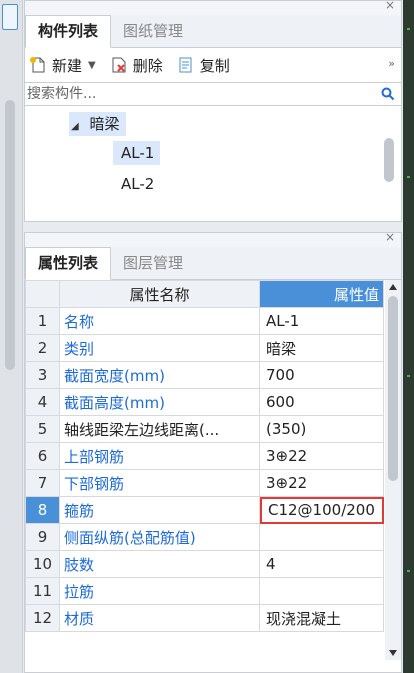  What do you see at coordinates (321, 321) in the screenshot?
I see `property-value: AL-1` at bounding box center [321, 321].